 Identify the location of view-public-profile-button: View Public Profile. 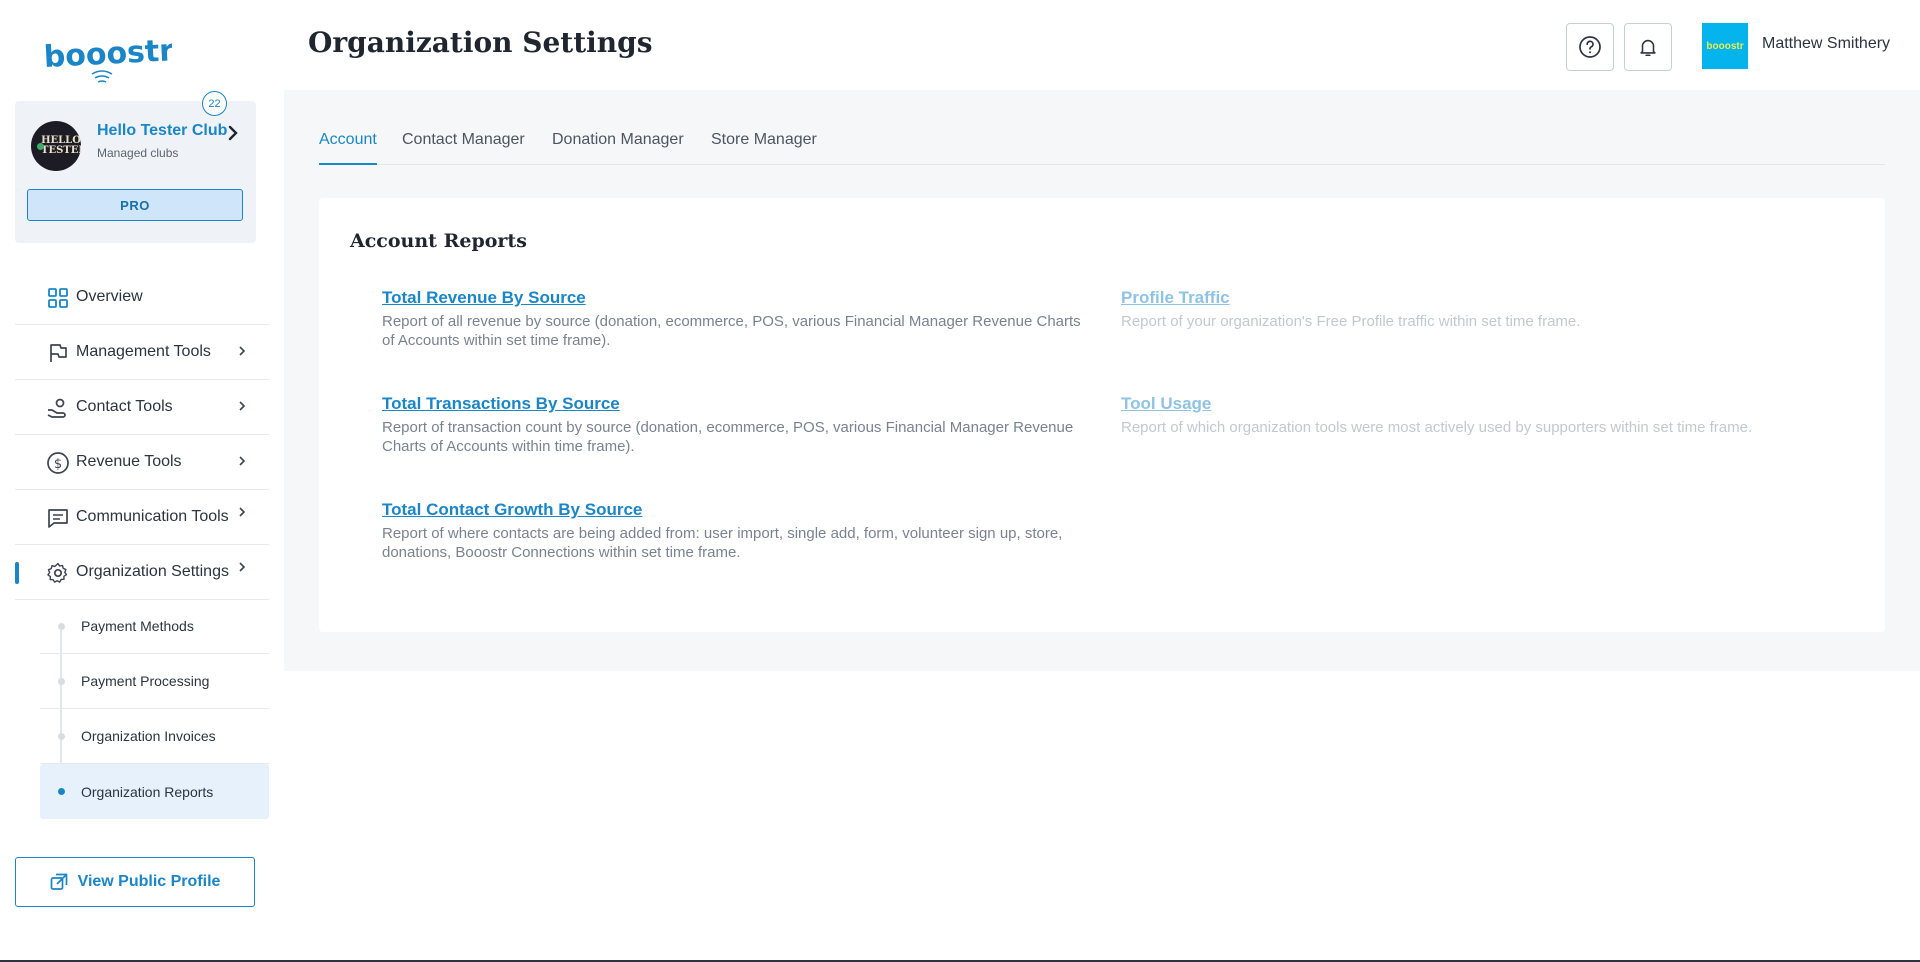
(135, 882).